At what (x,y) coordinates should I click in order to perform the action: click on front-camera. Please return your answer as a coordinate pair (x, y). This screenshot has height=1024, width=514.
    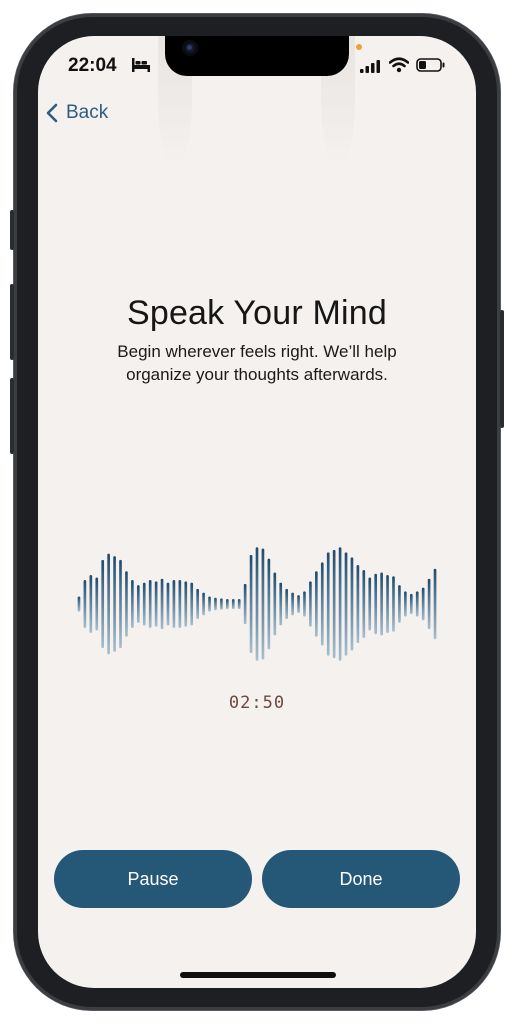
    Looking at the image, I should click on (190, 48).